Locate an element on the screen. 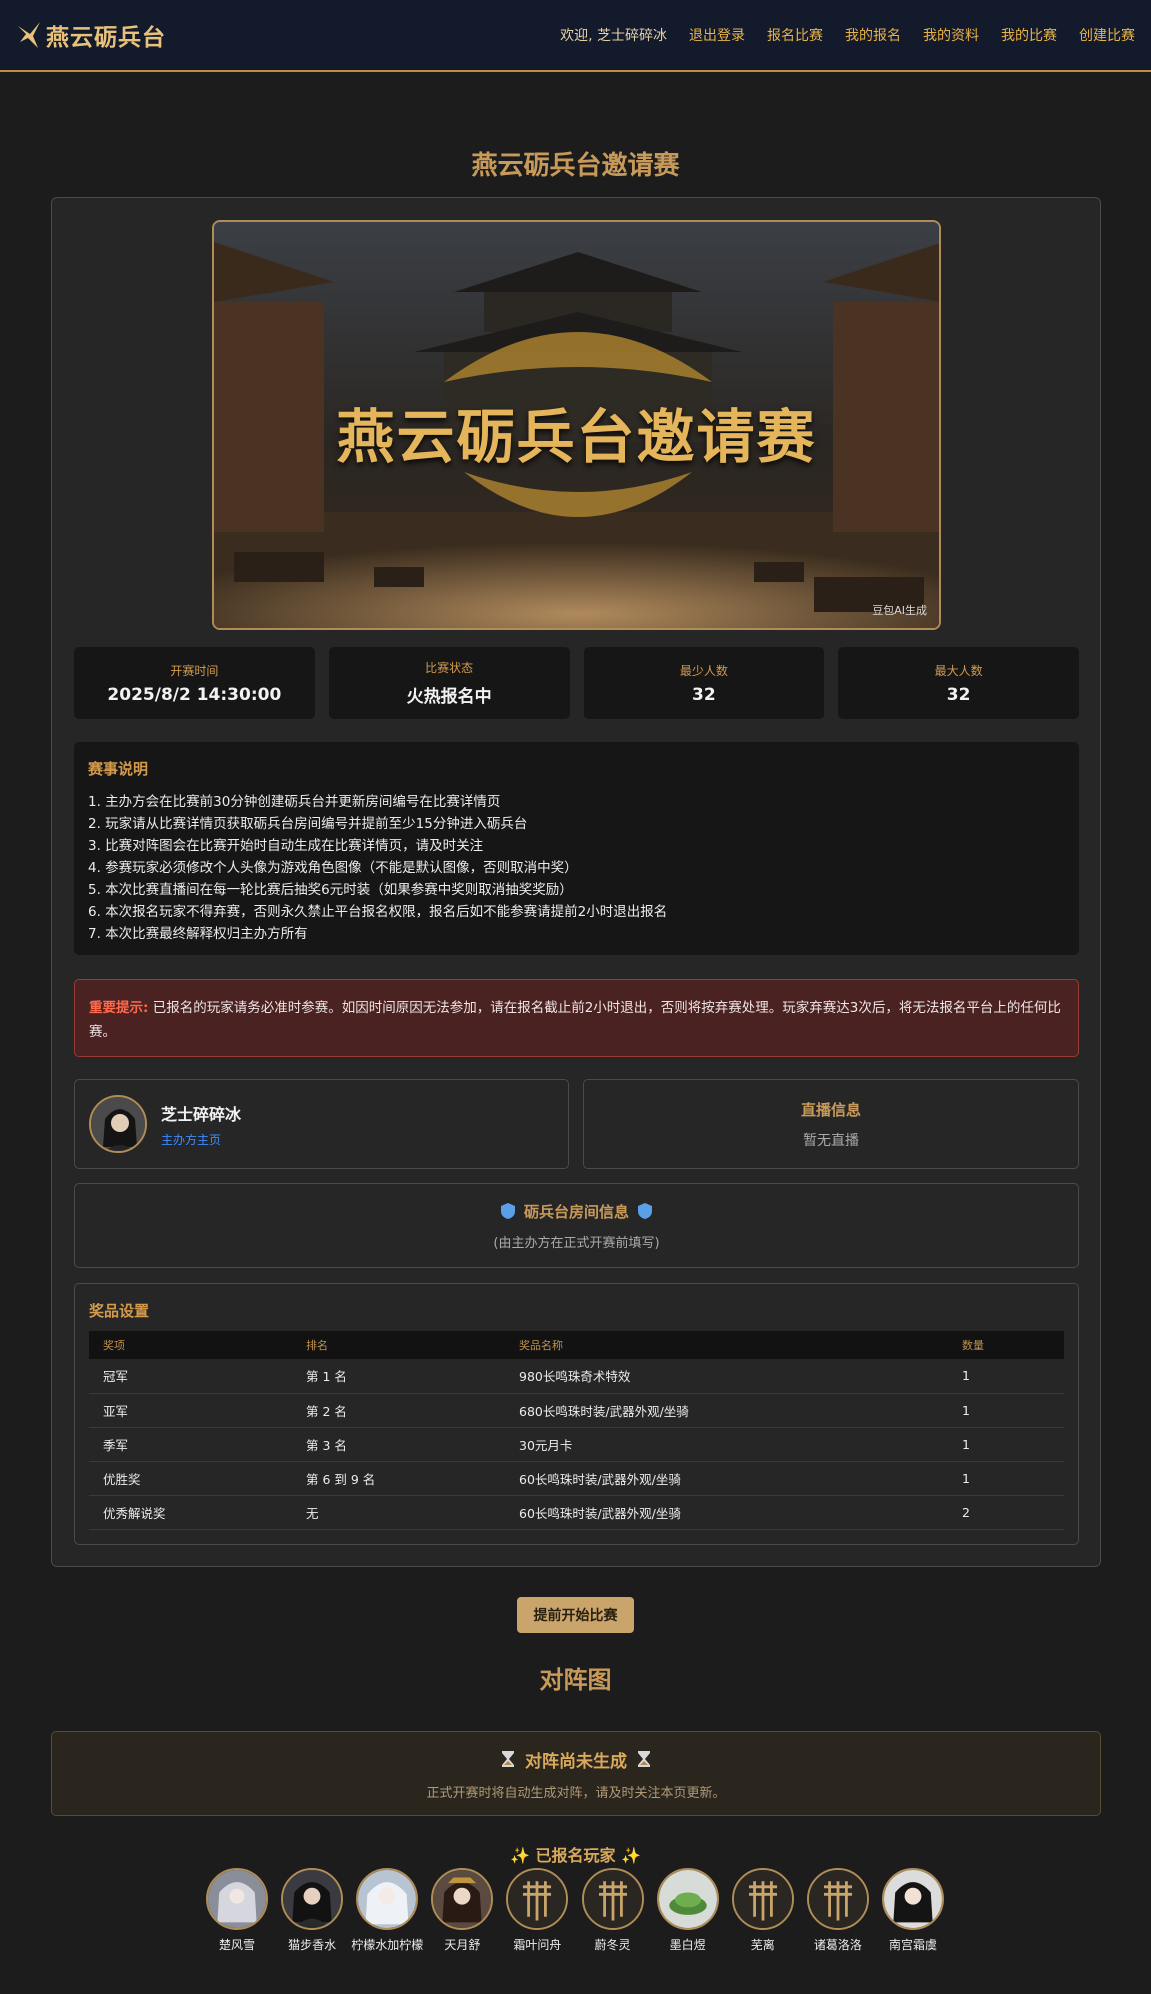 Image resolution: width=1151 pixels, height=1994 pixels. table-cell: 第 2 名 is located at coordinates (398, 1410).